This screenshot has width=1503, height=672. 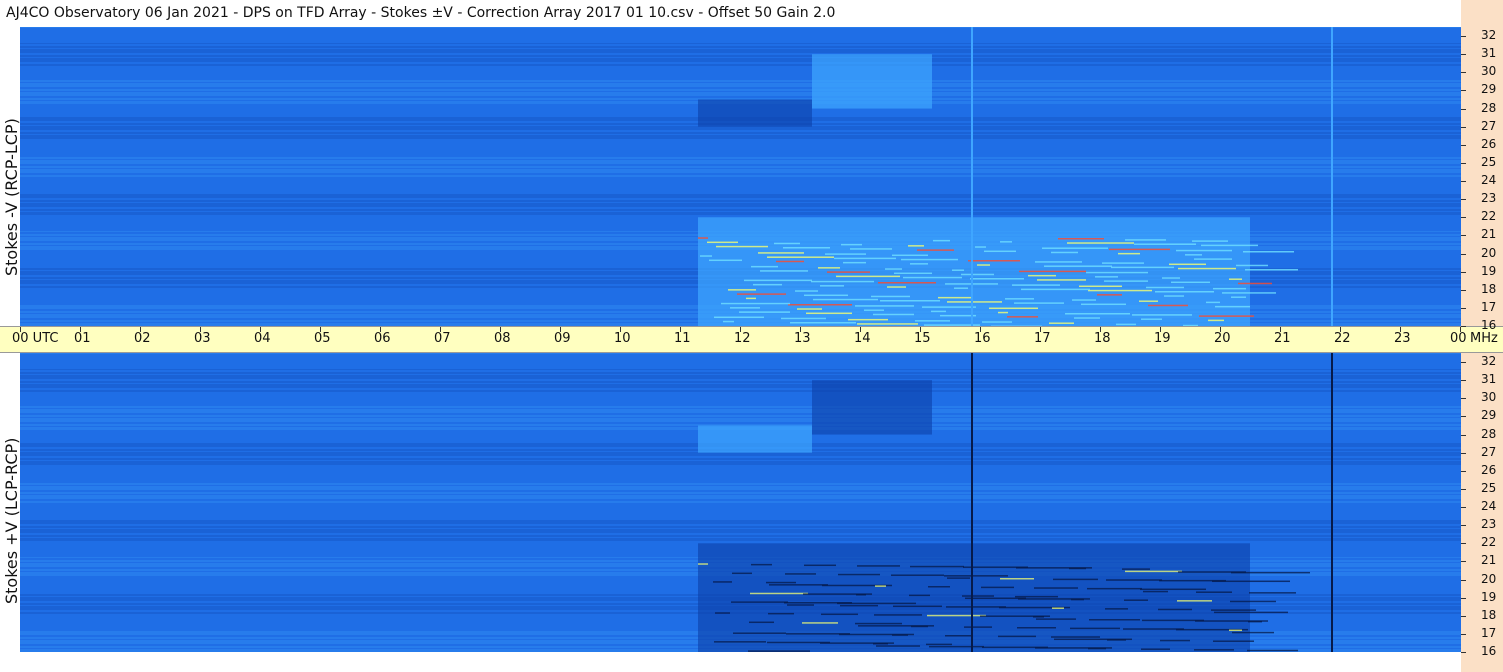 What do you see at coordinates (755, 113) in the screenshot?
I see `dark-block` at bounding box center [755, 113].